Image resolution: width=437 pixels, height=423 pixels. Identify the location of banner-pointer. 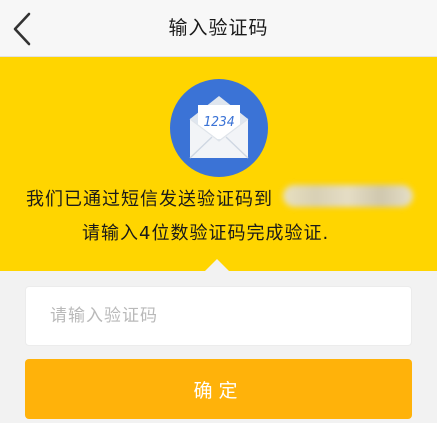
(217, 265).